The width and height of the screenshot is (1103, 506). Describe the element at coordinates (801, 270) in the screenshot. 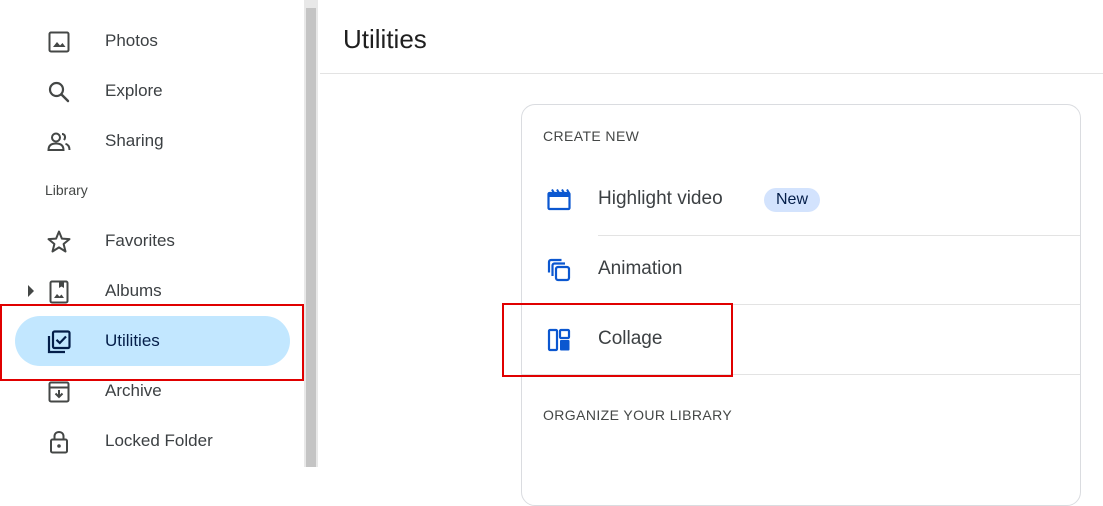

I see `animation-item: Animation` at that location.